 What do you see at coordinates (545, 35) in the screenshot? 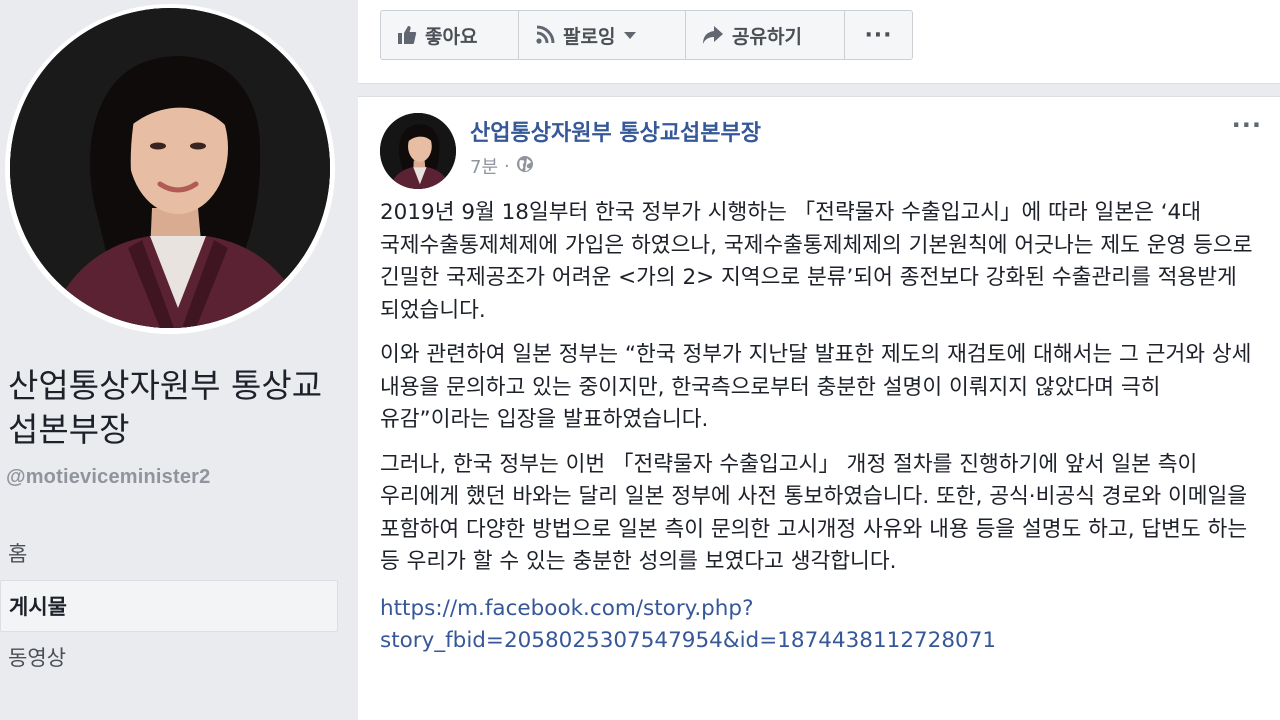
I see `rss-feed-icon` at bounding box center [545, 35].